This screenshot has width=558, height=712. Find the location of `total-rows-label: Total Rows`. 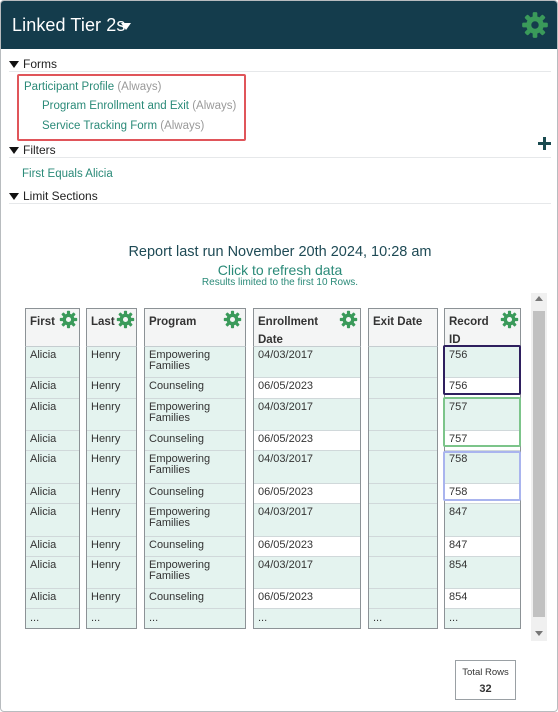

total-rows-label: Total Rows is located at coordinates (485, 672).